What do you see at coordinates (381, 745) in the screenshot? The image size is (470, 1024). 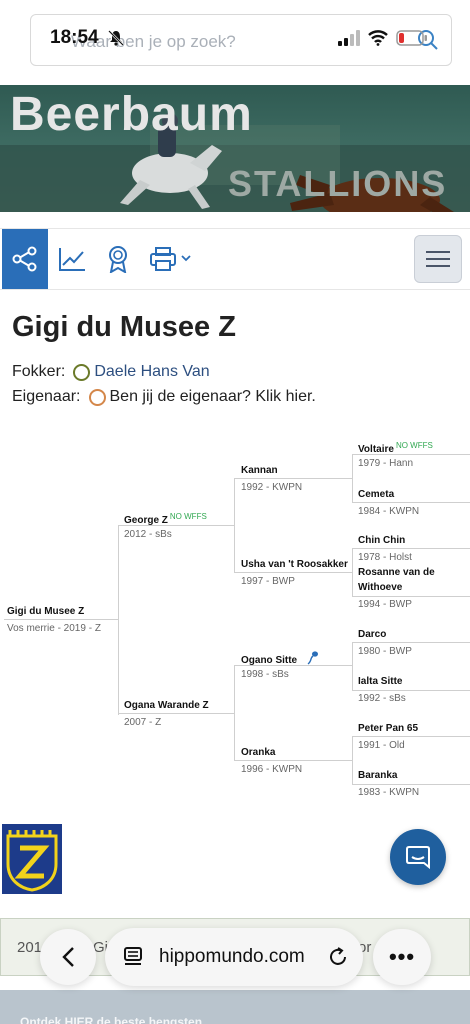 I see `pedigree-dds-info: 1991 - Old` at bounding box center [381, 745].